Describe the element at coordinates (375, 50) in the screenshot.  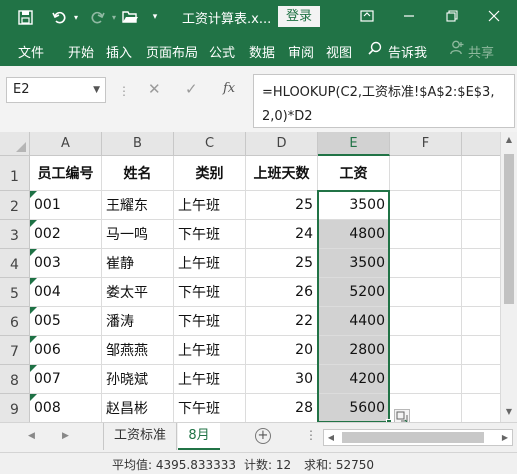
I see `search-icon` at that location.